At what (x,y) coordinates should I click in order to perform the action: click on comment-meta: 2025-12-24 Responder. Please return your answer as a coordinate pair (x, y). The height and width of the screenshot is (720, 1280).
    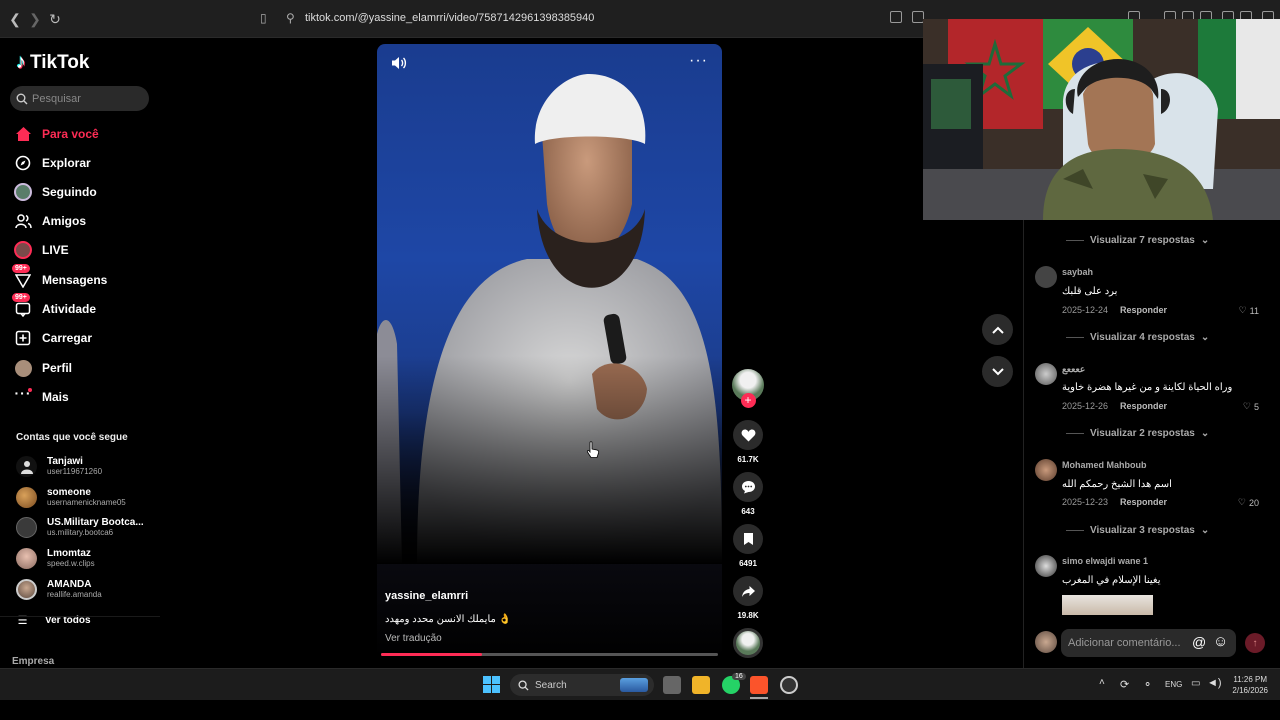
    Looking at the image, I should click on (1115, 310).